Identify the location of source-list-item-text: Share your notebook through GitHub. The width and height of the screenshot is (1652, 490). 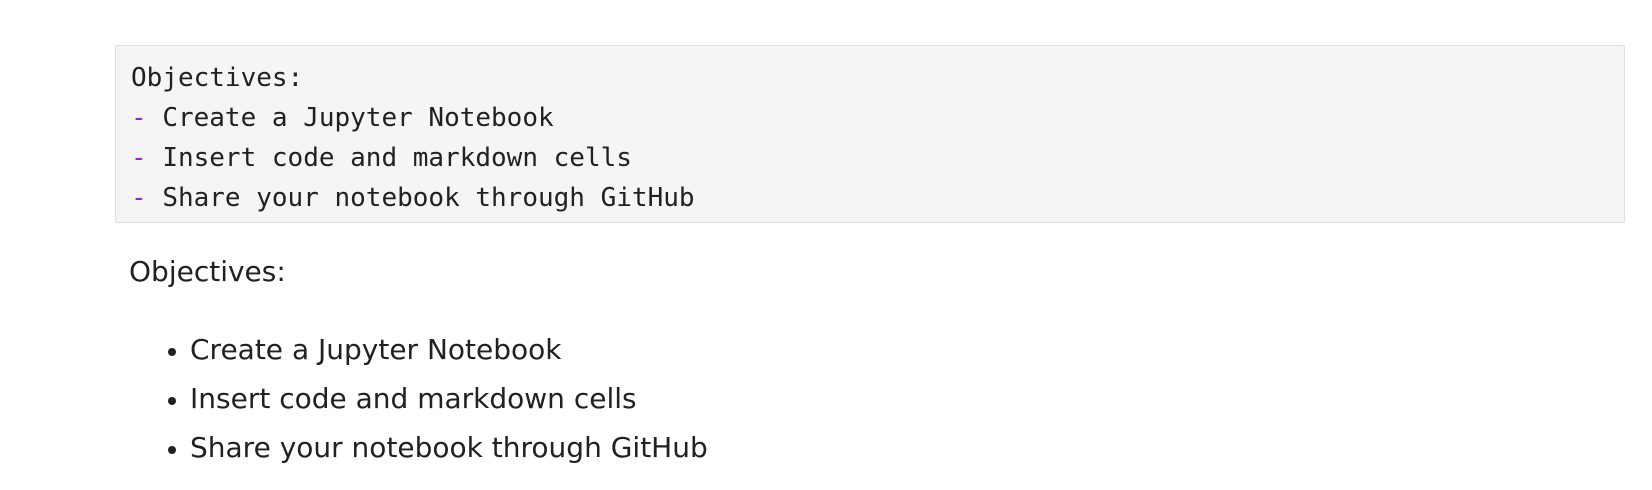
(428, 198).